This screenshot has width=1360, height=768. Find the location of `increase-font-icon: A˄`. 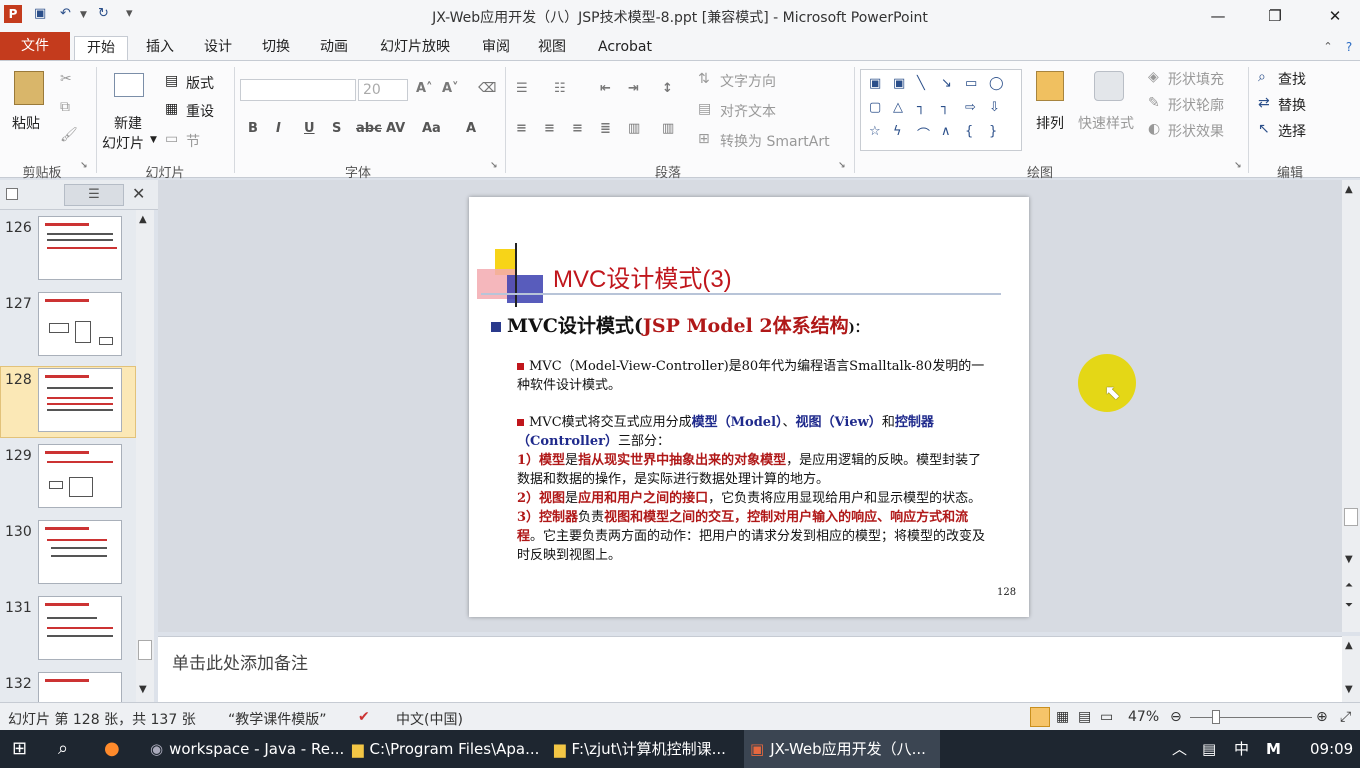

increase-font-icon: A˄ is located at coordinates (424, 88).